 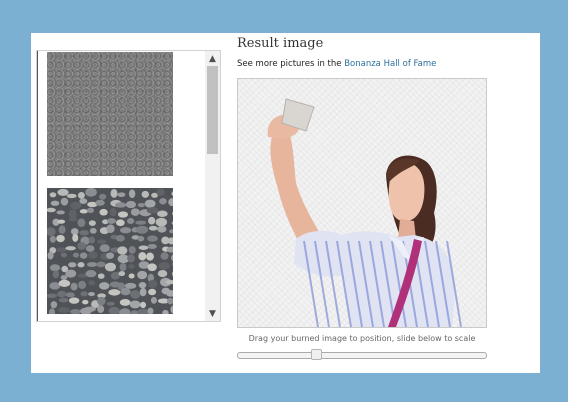 What do you see at coordinates (212, 58) in the screenshot?
I see `scroll-up-arrow-icon: ▲` at bounding box center [212, 58].